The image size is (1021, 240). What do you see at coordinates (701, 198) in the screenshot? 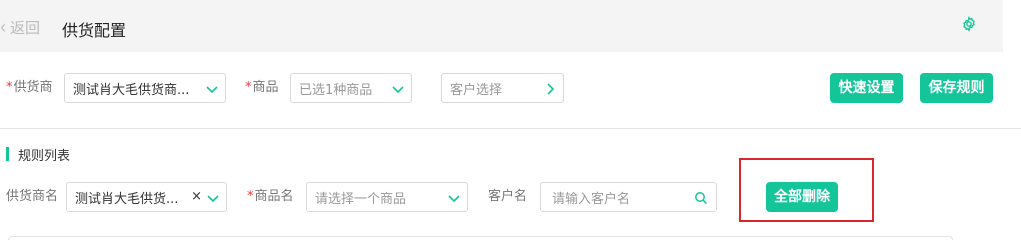
I see `search-icon` at bounding box center [701, 198].